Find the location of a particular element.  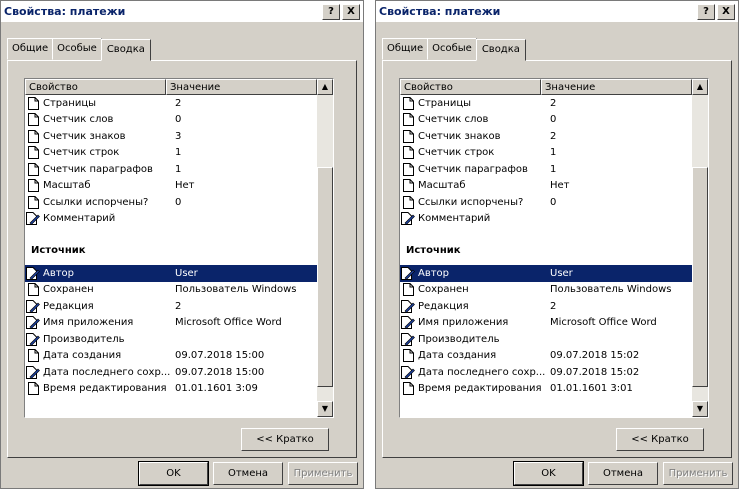

tab-strip: Общие Особые Сводка is located at coordinates (454, 49).